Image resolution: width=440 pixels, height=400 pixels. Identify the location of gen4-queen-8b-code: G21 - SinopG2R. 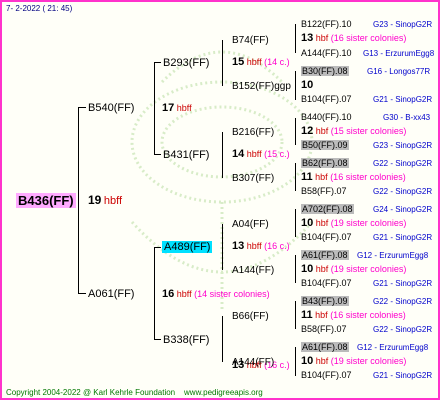
(403, 375).